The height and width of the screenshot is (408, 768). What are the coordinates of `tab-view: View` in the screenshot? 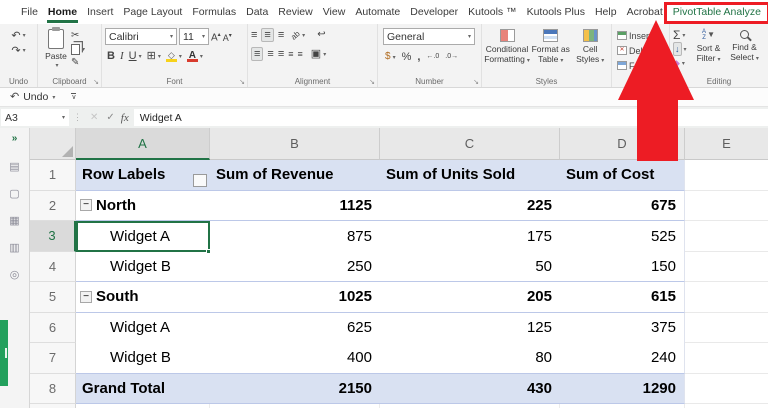 It's located at (334, 12).